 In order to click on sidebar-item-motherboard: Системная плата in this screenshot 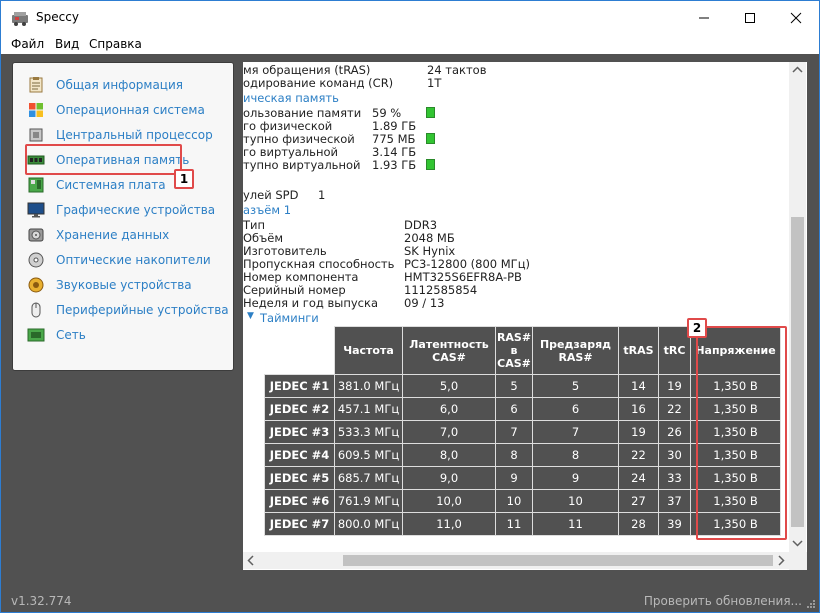, I will do `click(96, 185)`.